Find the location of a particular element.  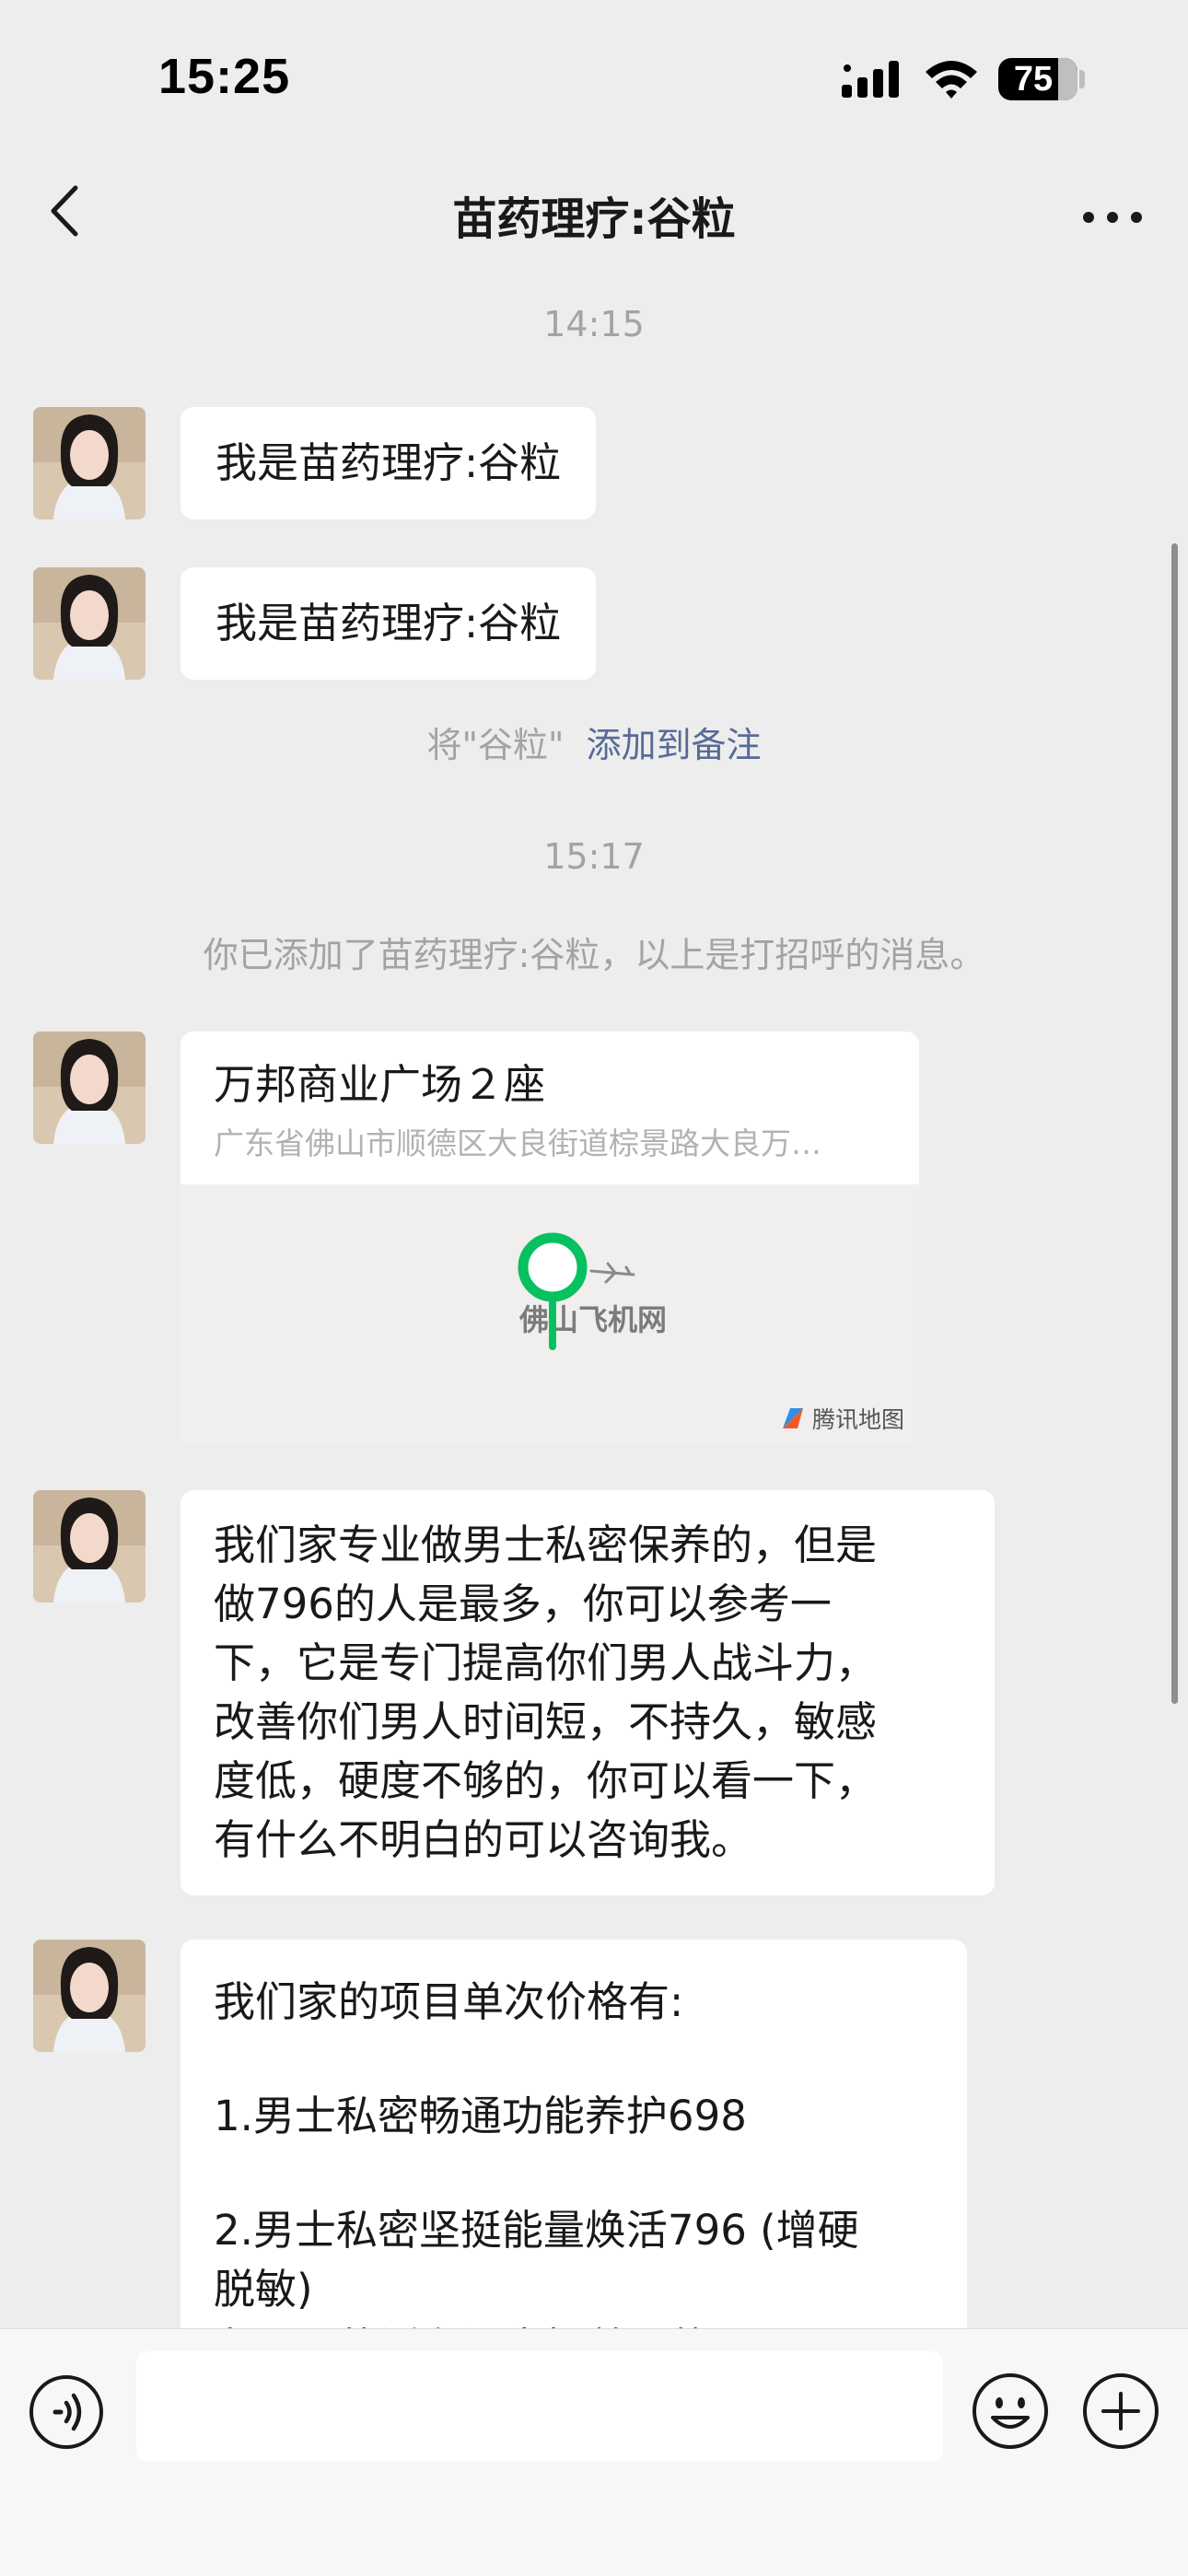

status-bar: 15:25 75 is located at coordinates (594, 78).